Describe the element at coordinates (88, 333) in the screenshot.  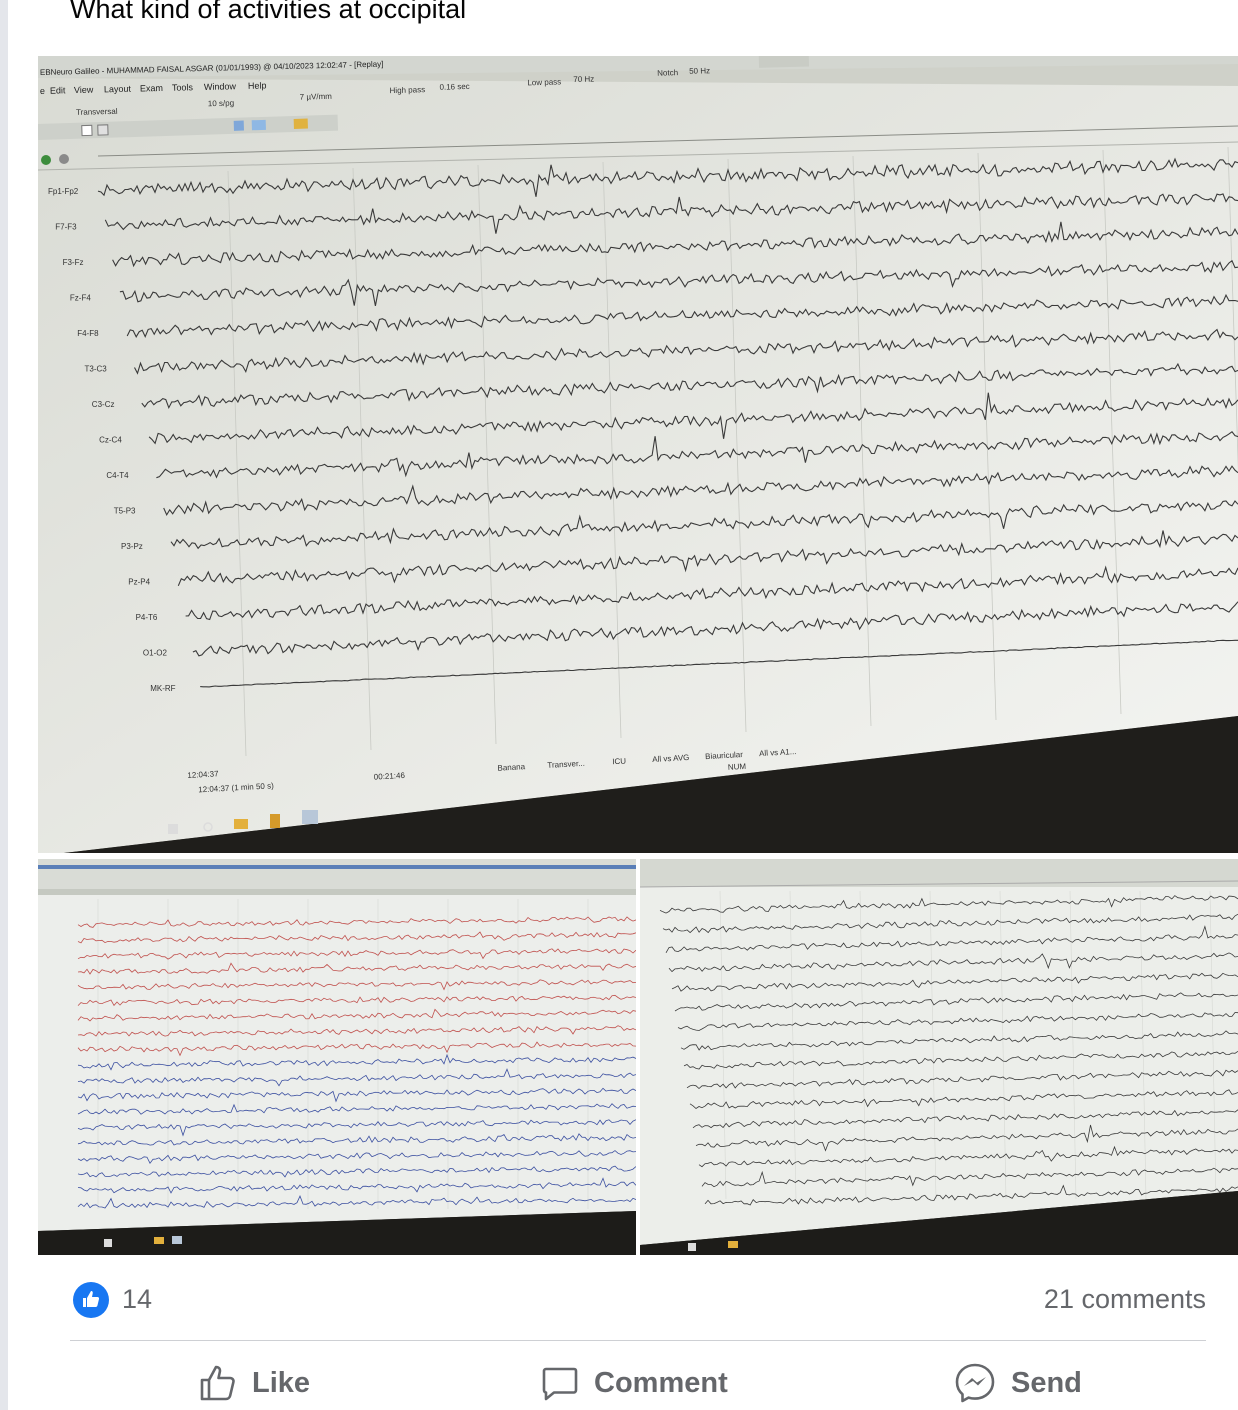
I see `channel-label: F4-F8` at that location.